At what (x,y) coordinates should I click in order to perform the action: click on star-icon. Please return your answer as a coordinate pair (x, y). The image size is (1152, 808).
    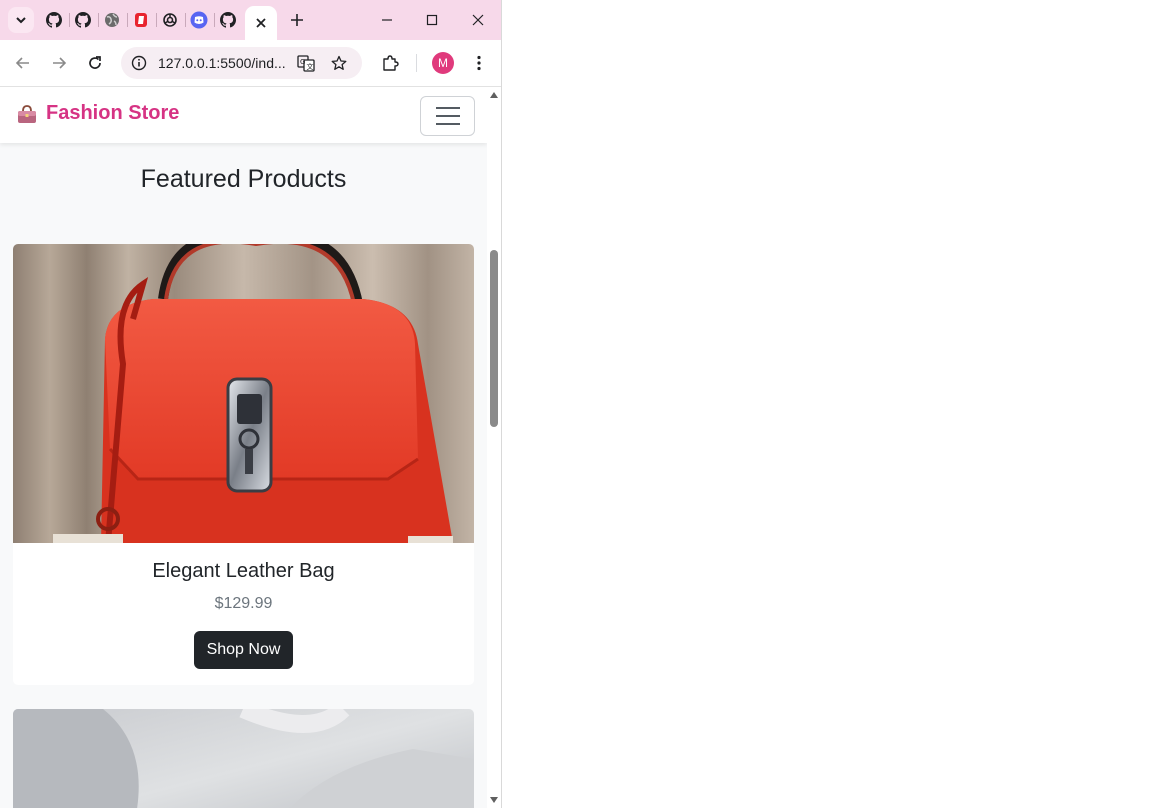
    Looking at the image, I should click on (339, 62).